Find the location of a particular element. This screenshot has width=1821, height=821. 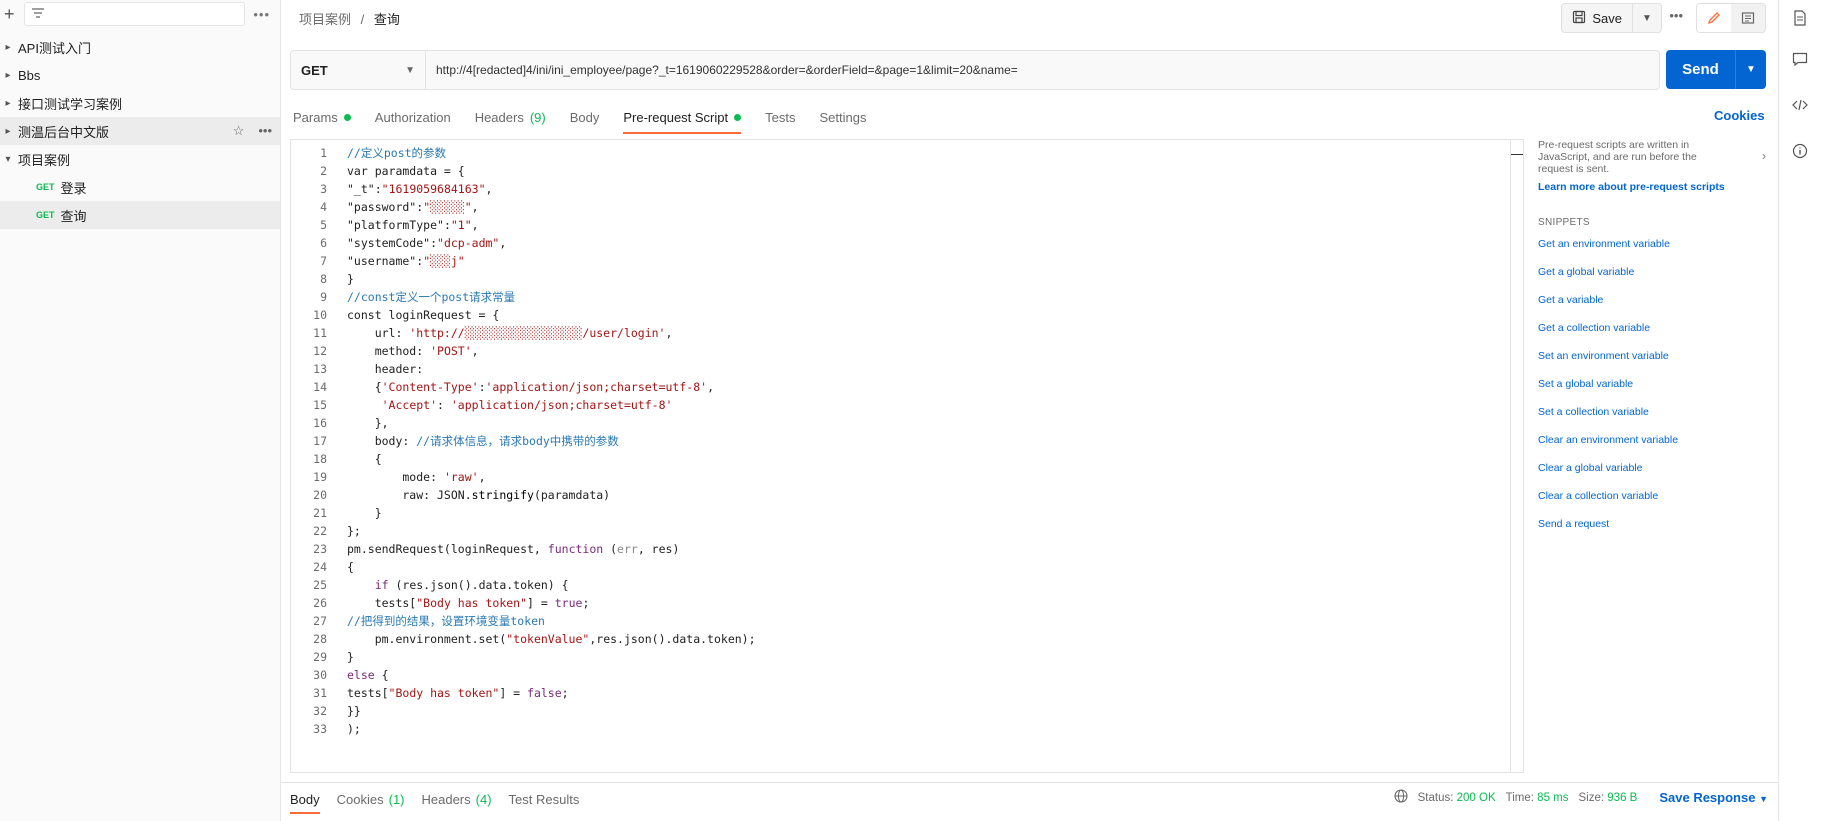

code-line: 22}; is located at coordinates (907, 531).